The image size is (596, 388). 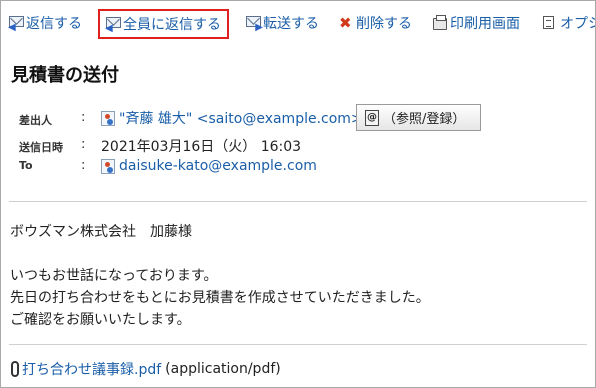 What do you see at coordinates (113, 25) in the screenshot?
I see `reply-all-envelope-icon: ◀` at bounding box center [113, 25].